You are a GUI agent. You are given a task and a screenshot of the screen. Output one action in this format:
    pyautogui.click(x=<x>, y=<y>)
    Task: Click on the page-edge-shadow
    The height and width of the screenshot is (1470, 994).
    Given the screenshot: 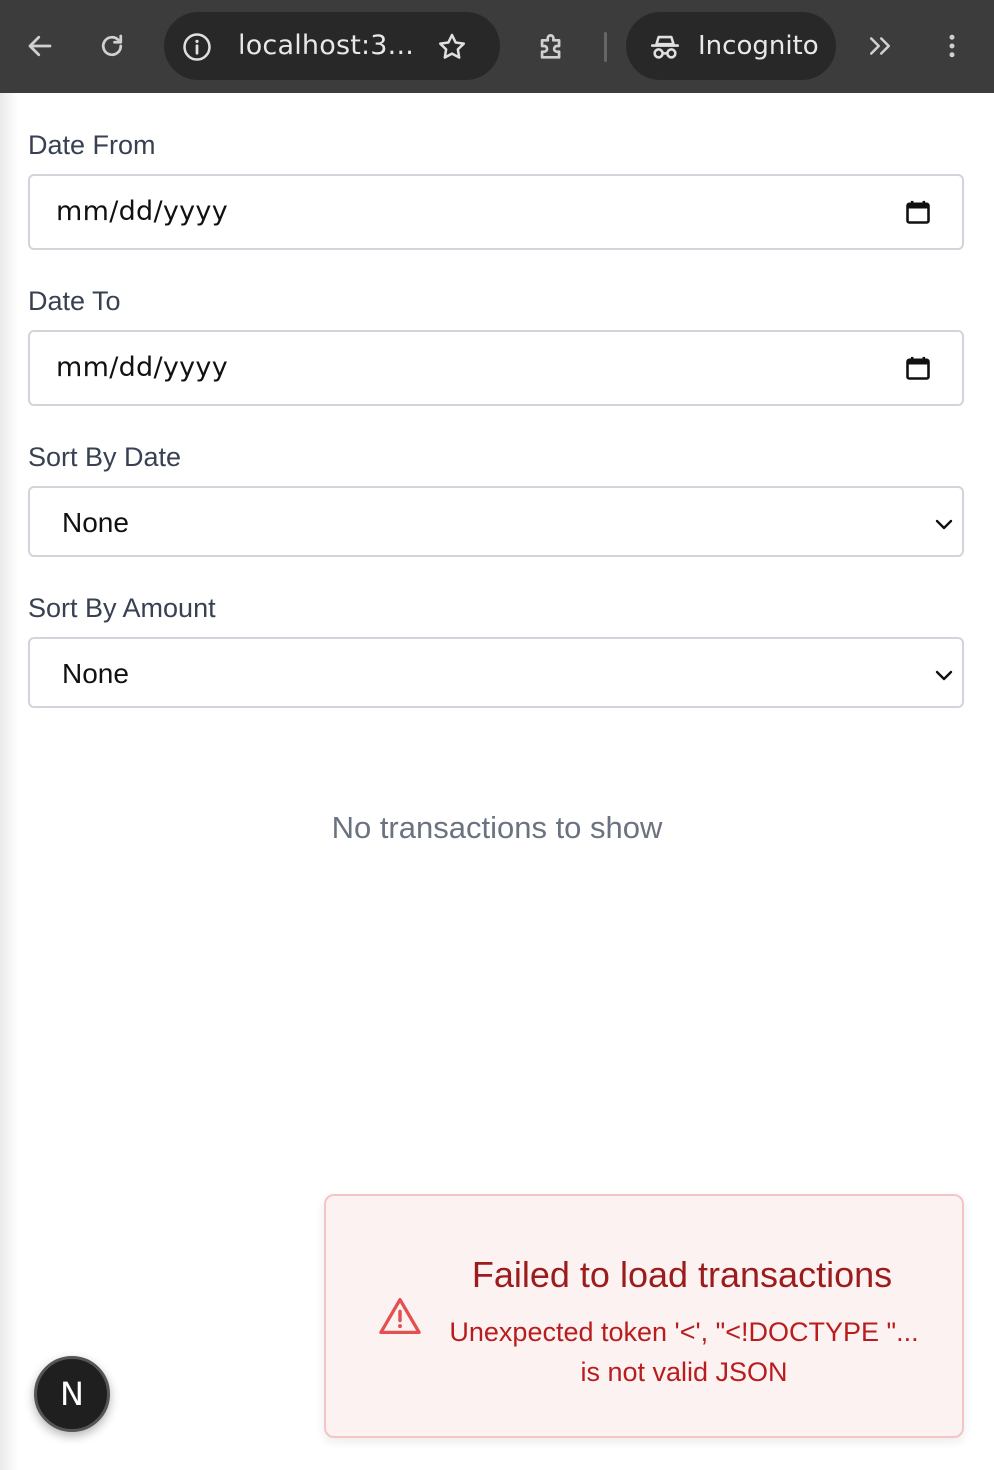 What is the action you would take?
    pyautogui.click(x=9, y=781)
    